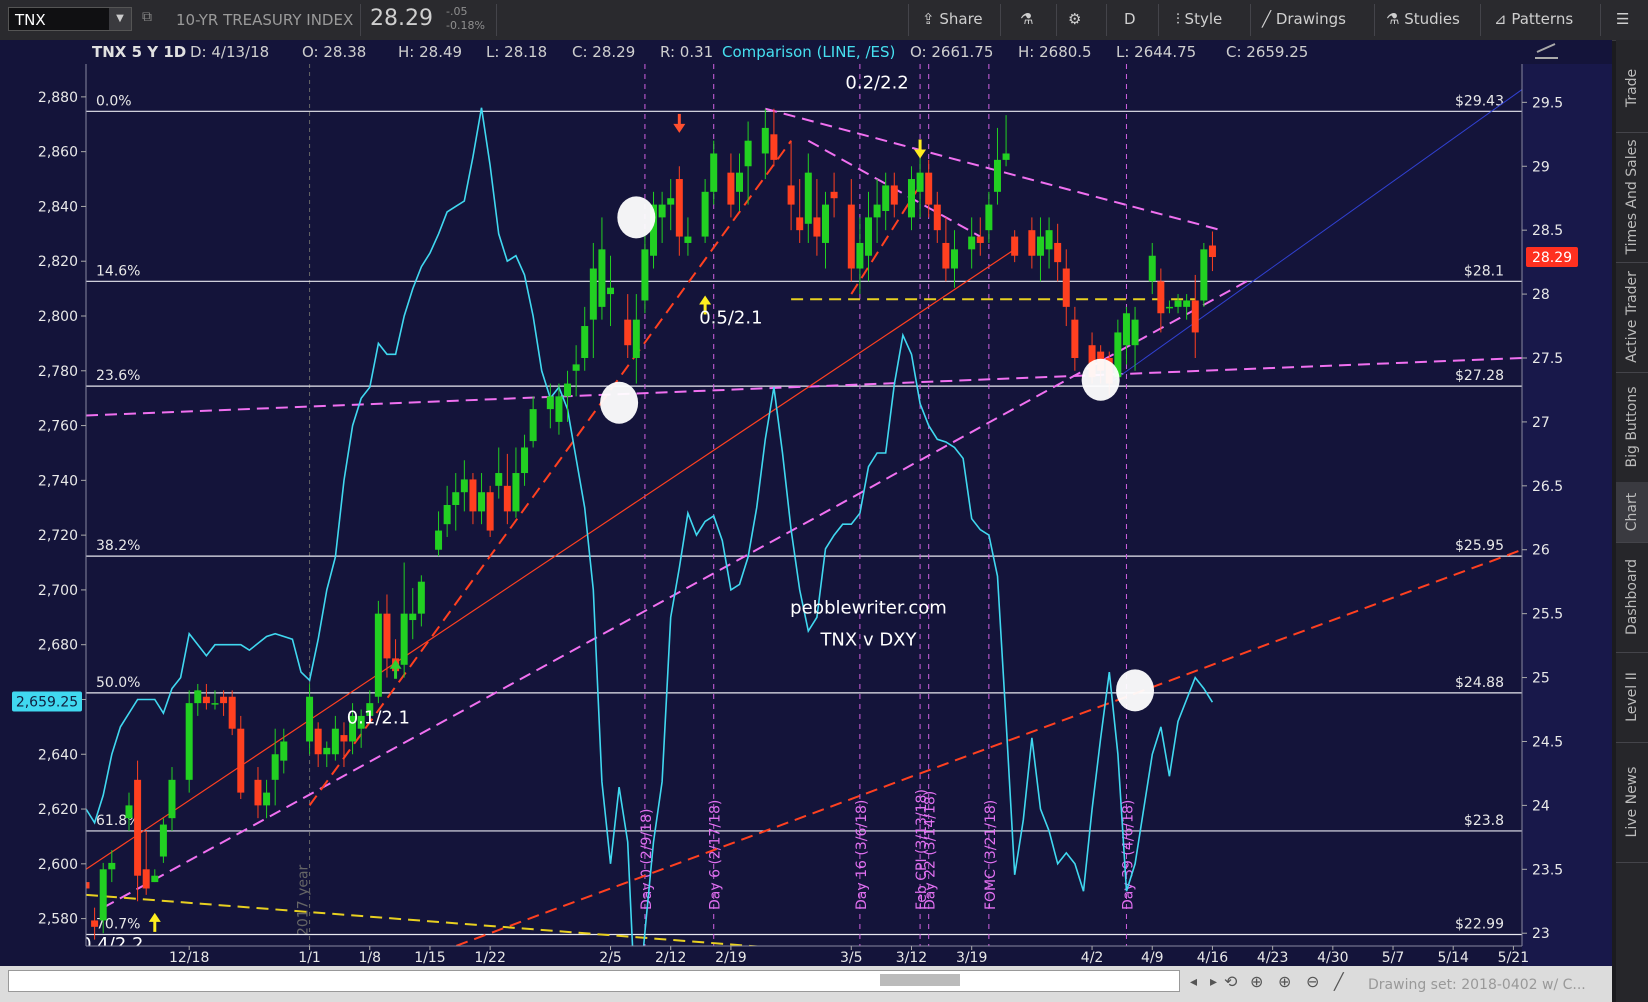  What do you see at coordinates (730, 317) in the screenshot?
I see `chart-annotation: 0.5/2.1` at bounding box center [730, 317].